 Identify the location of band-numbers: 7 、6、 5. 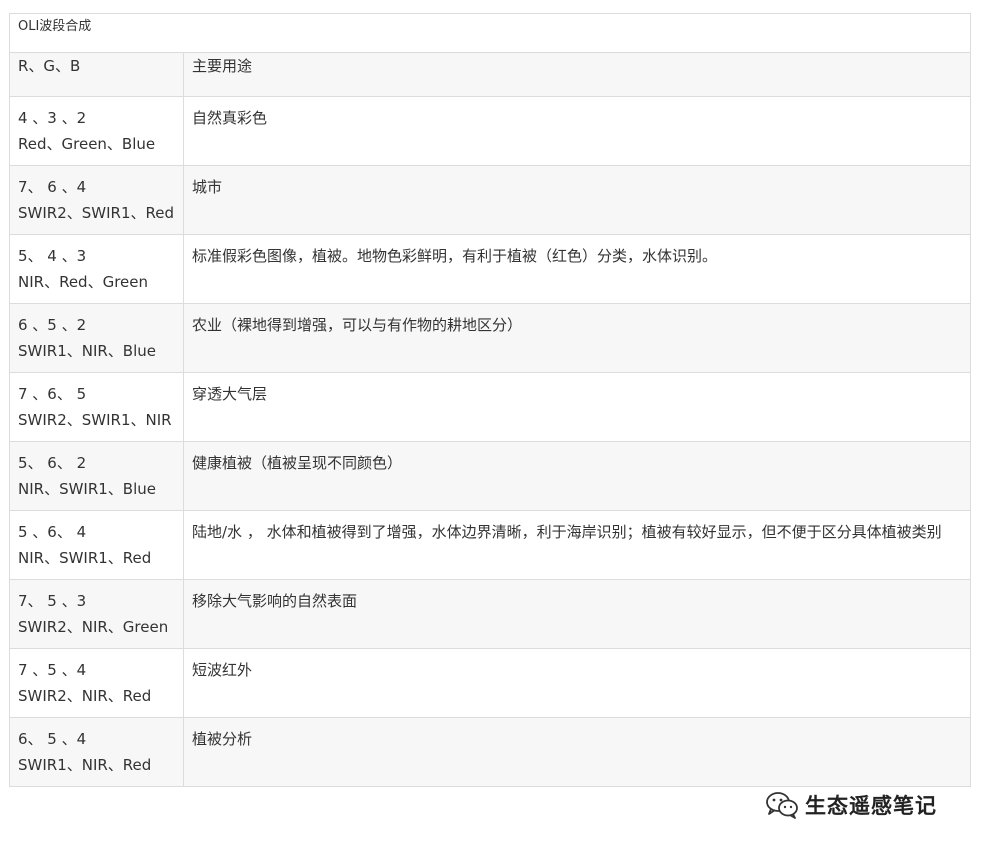
(52, 394).